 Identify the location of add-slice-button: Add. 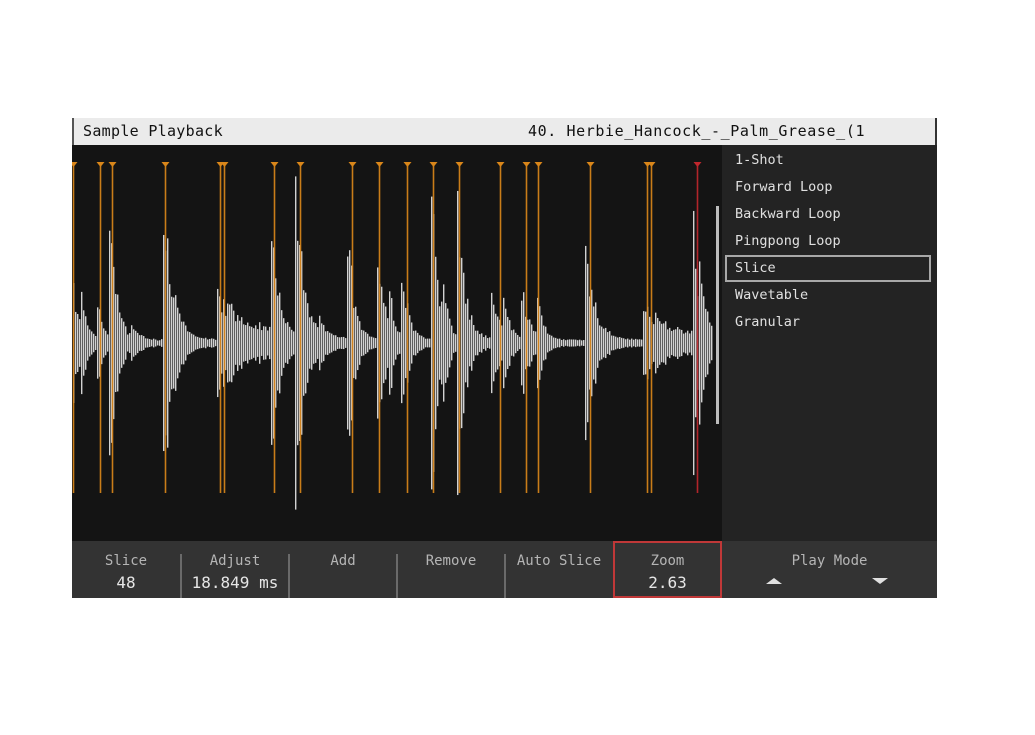
(343, 569).